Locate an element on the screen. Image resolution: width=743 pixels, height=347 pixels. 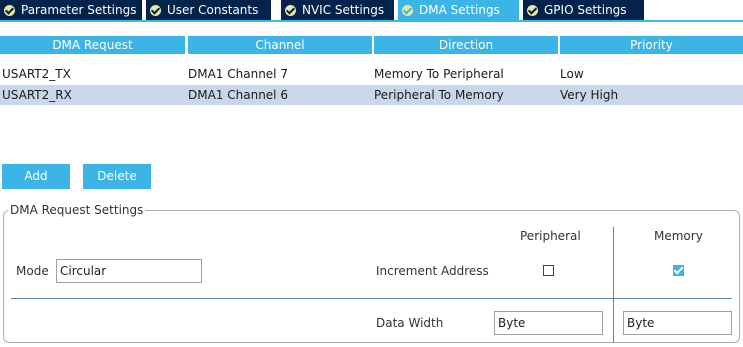
column-header-priority: Priority is located at coordinates (651, 45).